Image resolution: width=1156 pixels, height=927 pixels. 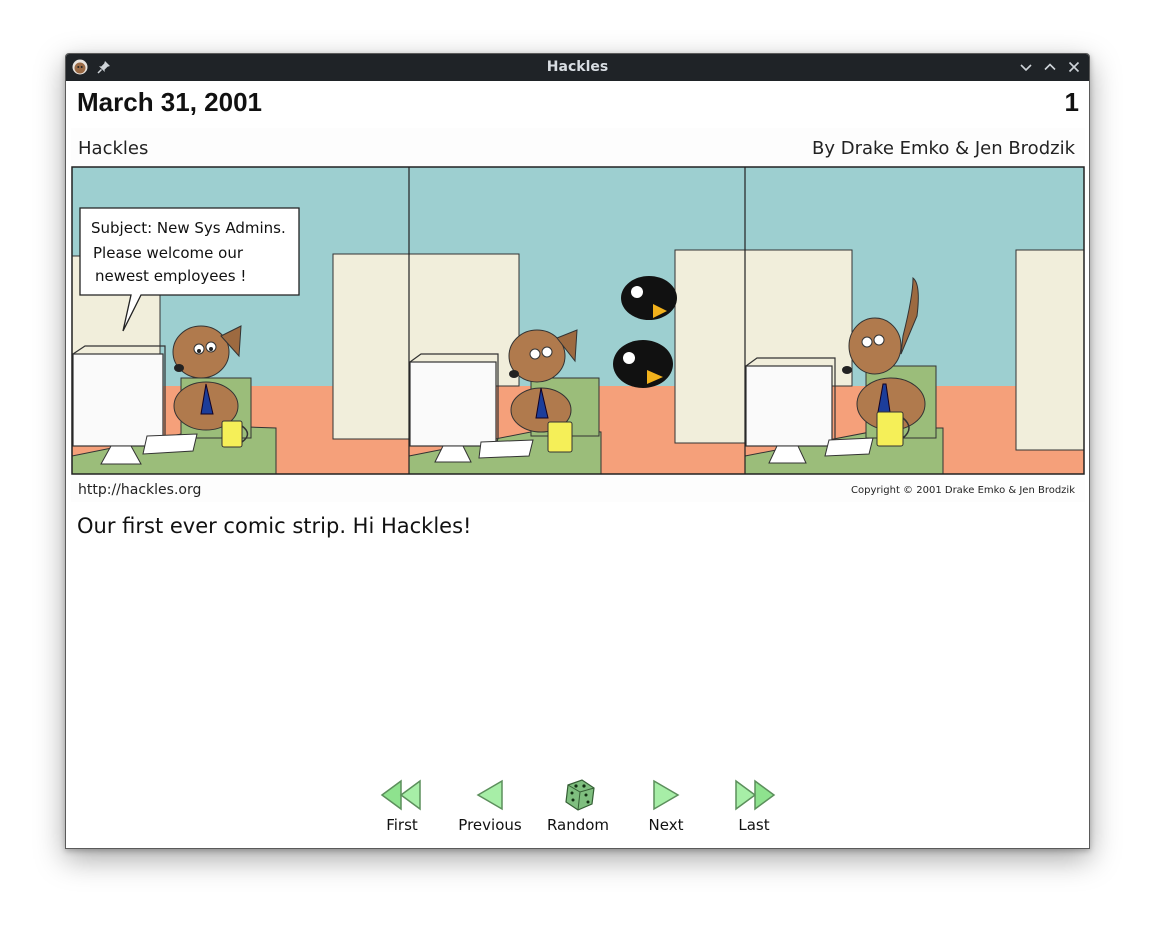 I want to click on maximize-icon, so click(x=1050, y=67).